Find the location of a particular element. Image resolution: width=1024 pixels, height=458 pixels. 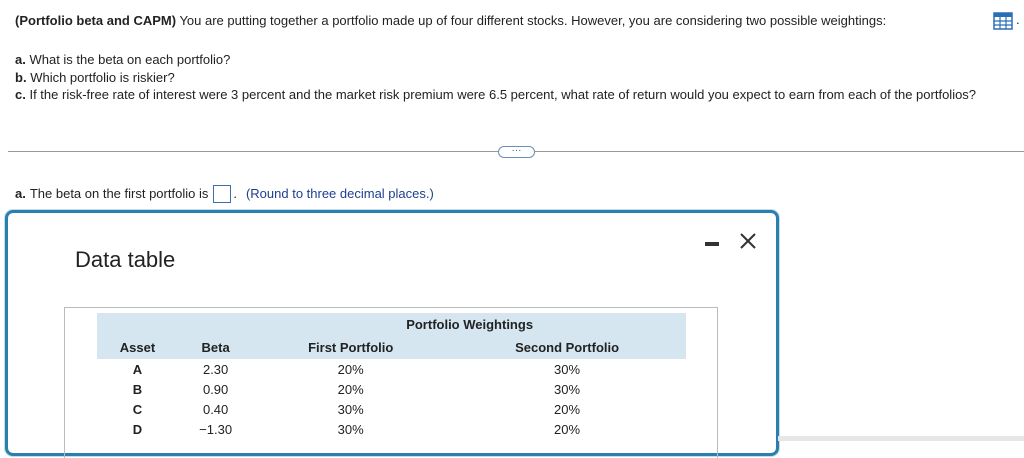

dialog-title: Data table is located at coordinates (125, 259).